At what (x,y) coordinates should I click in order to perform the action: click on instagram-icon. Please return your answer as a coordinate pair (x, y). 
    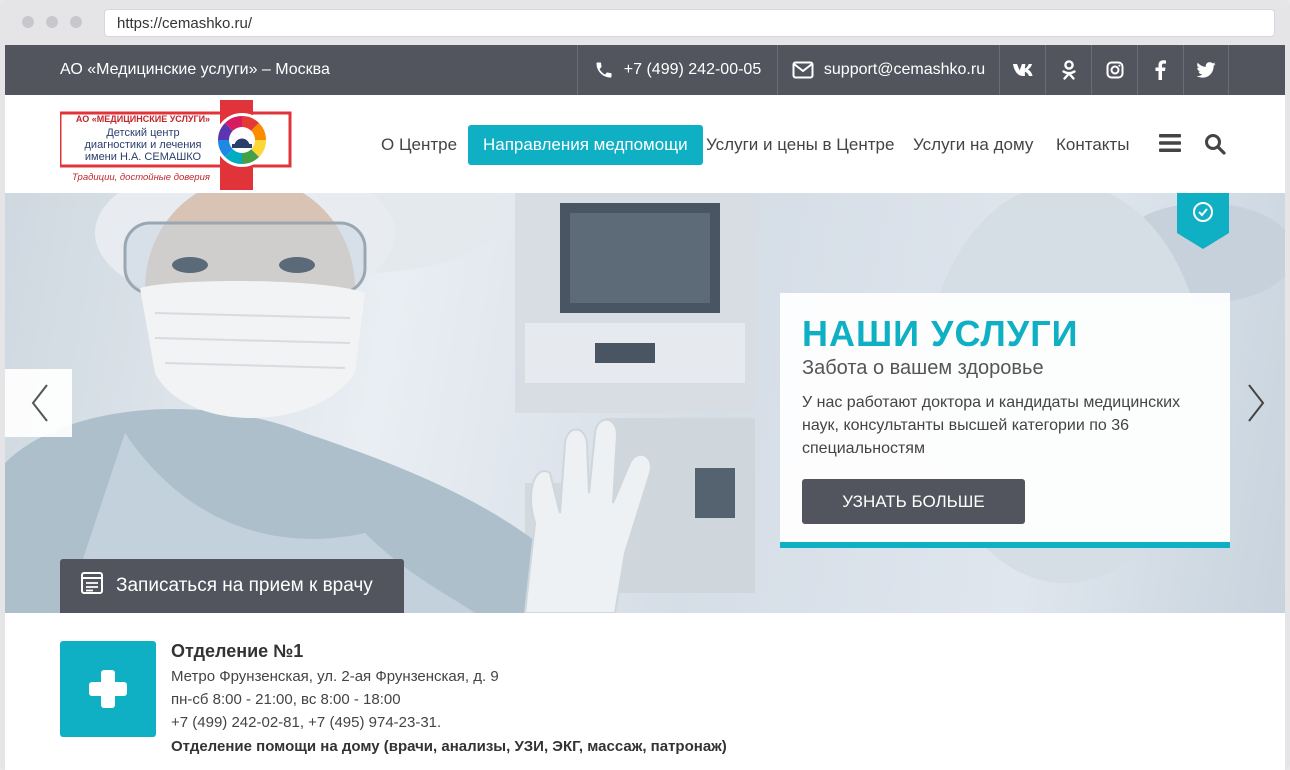
    Looking at the image, I should click on (1115, 70).